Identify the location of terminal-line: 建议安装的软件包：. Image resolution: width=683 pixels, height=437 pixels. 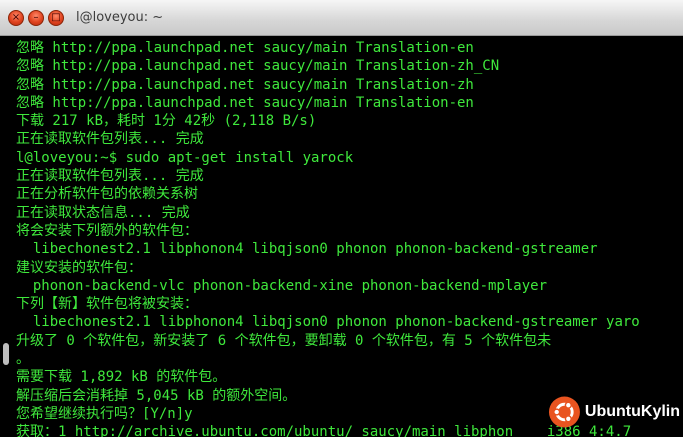
(79, 267).